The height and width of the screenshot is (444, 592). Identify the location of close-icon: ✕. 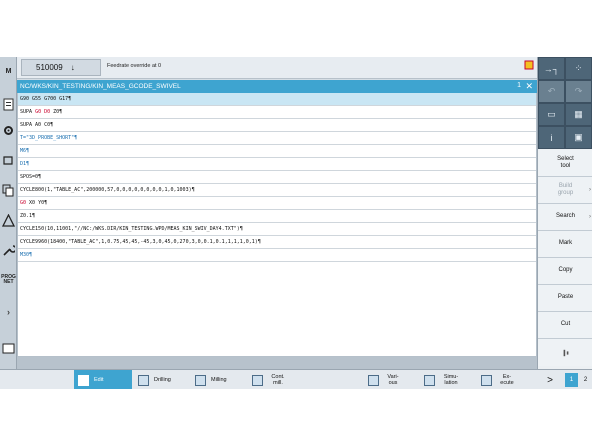
(529, 86).